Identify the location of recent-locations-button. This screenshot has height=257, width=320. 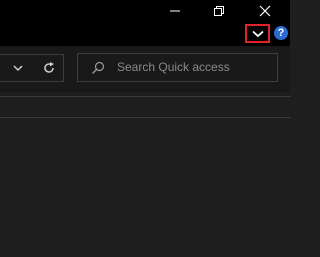
(18, 68).